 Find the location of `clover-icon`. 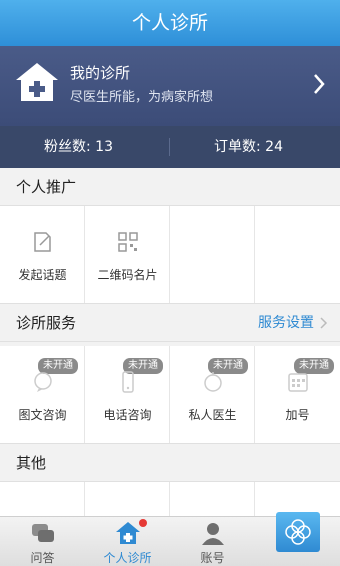

clover-icon is located at coordinates (298, 532).